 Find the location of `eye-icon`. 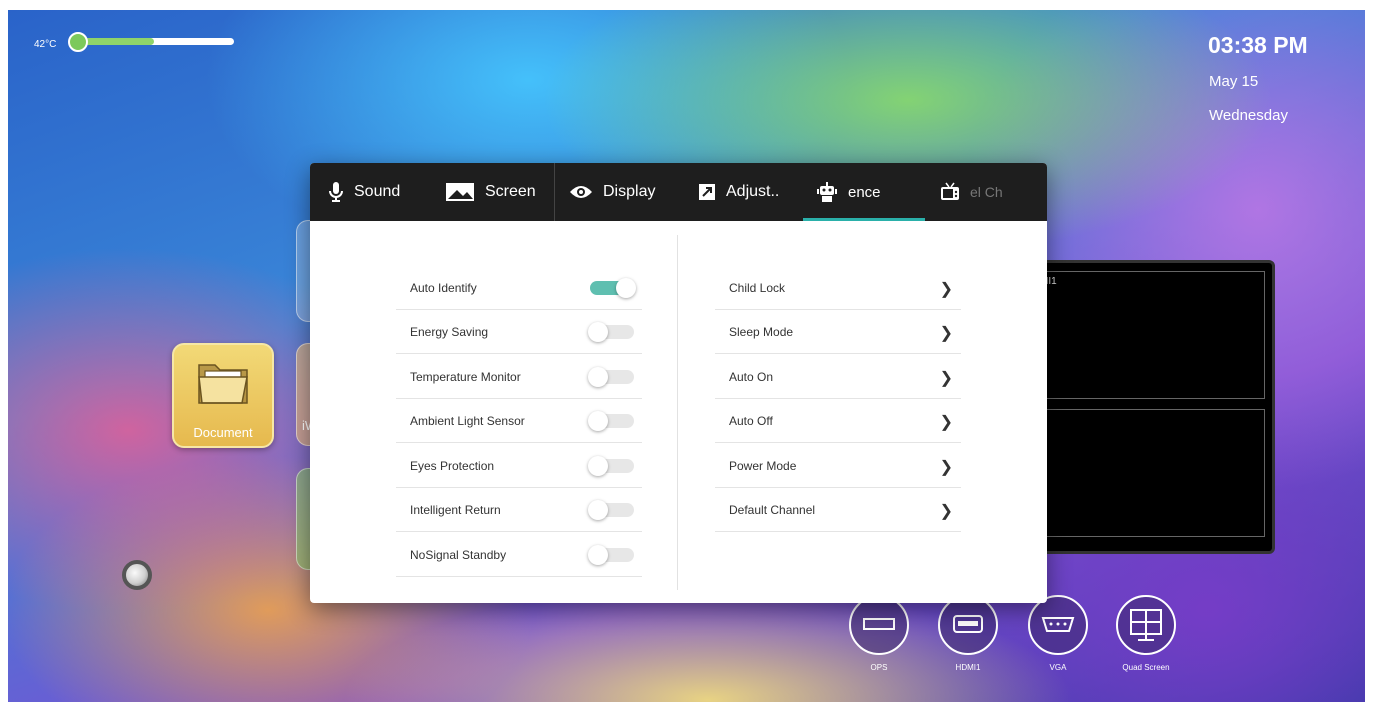

eye-icon is located at coordinates (581, 192).